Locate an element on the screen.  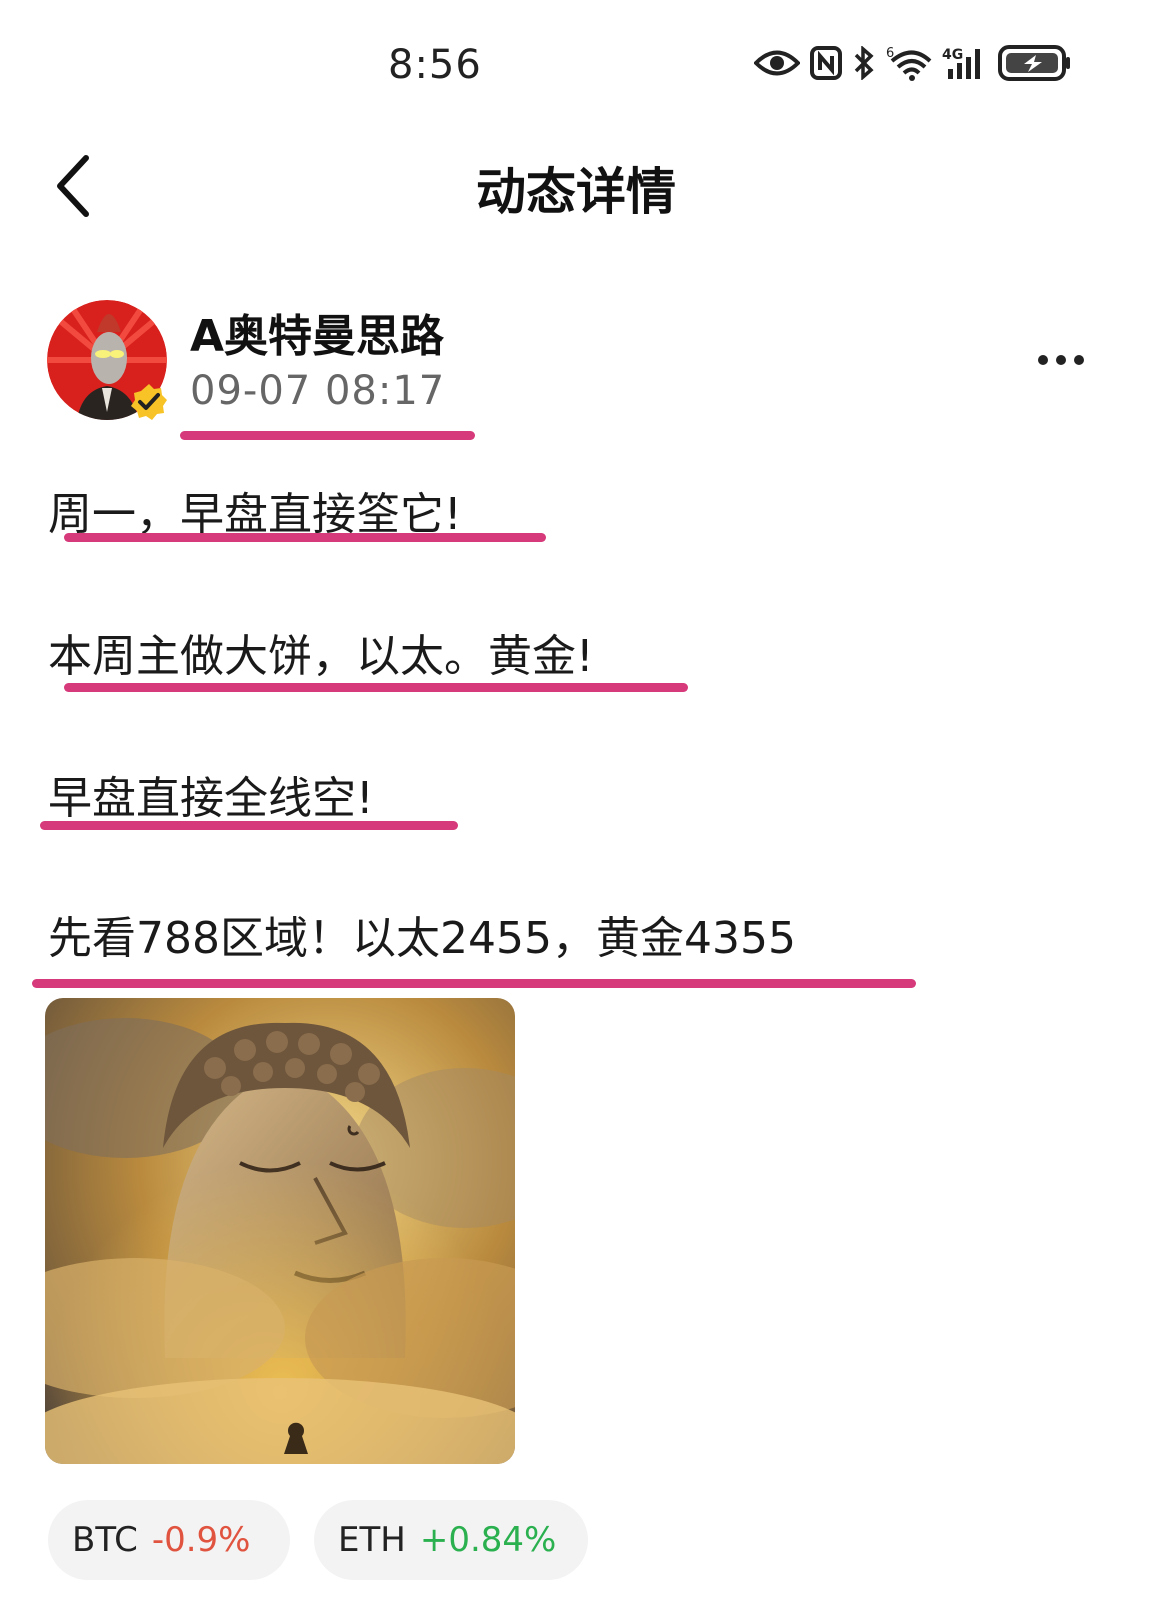
ticker-symbol: ETH is located at coordinates (372, 1540).